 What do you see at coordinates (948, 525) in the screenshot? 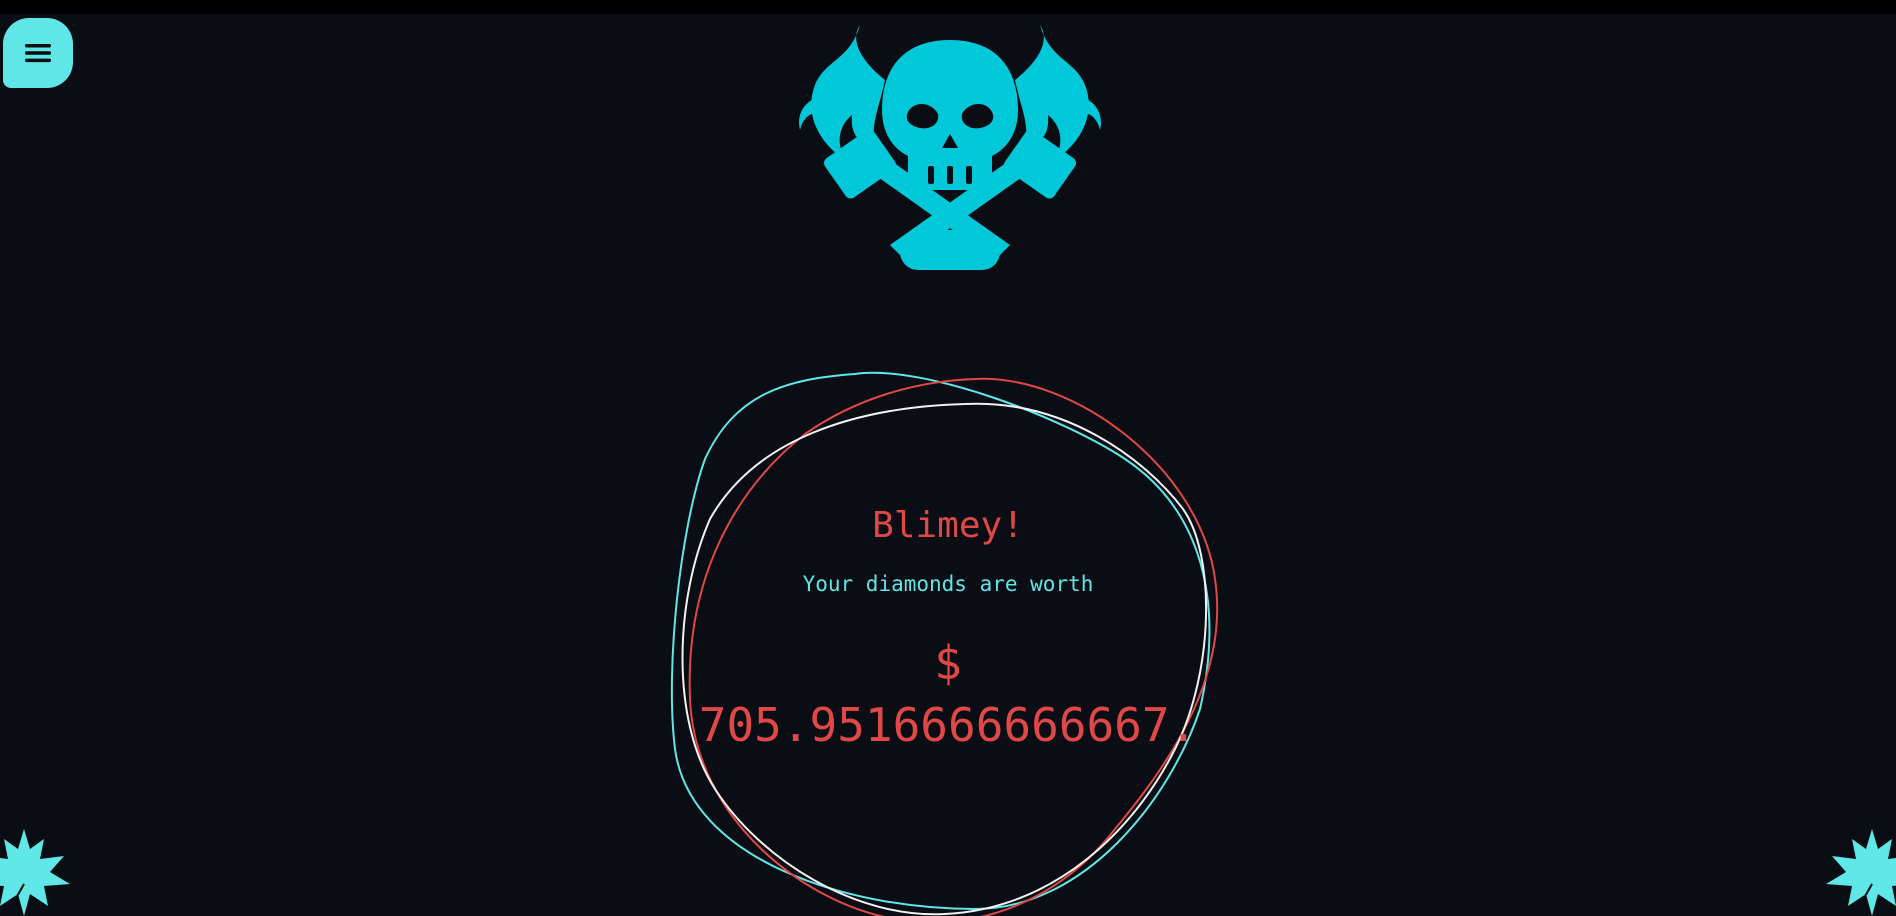
I see `result-title: Blimey!` at bounding box center [948, 525].